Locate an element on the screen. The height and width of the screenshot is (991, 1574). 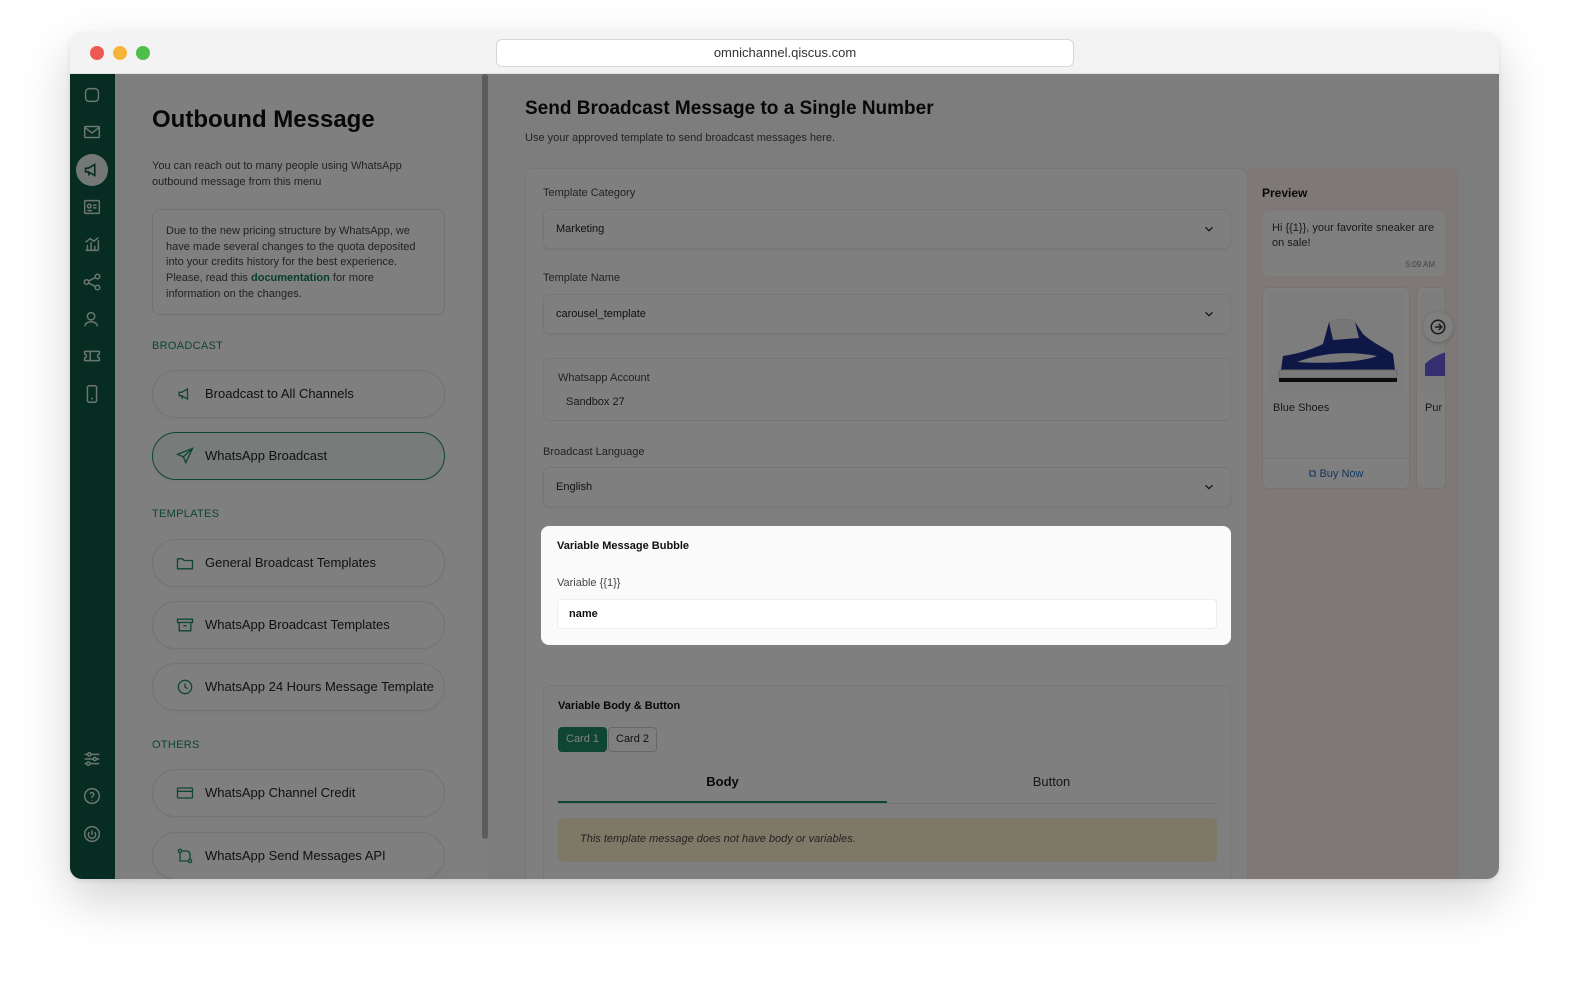
variable-1-input is located at coordinates (887, 614).